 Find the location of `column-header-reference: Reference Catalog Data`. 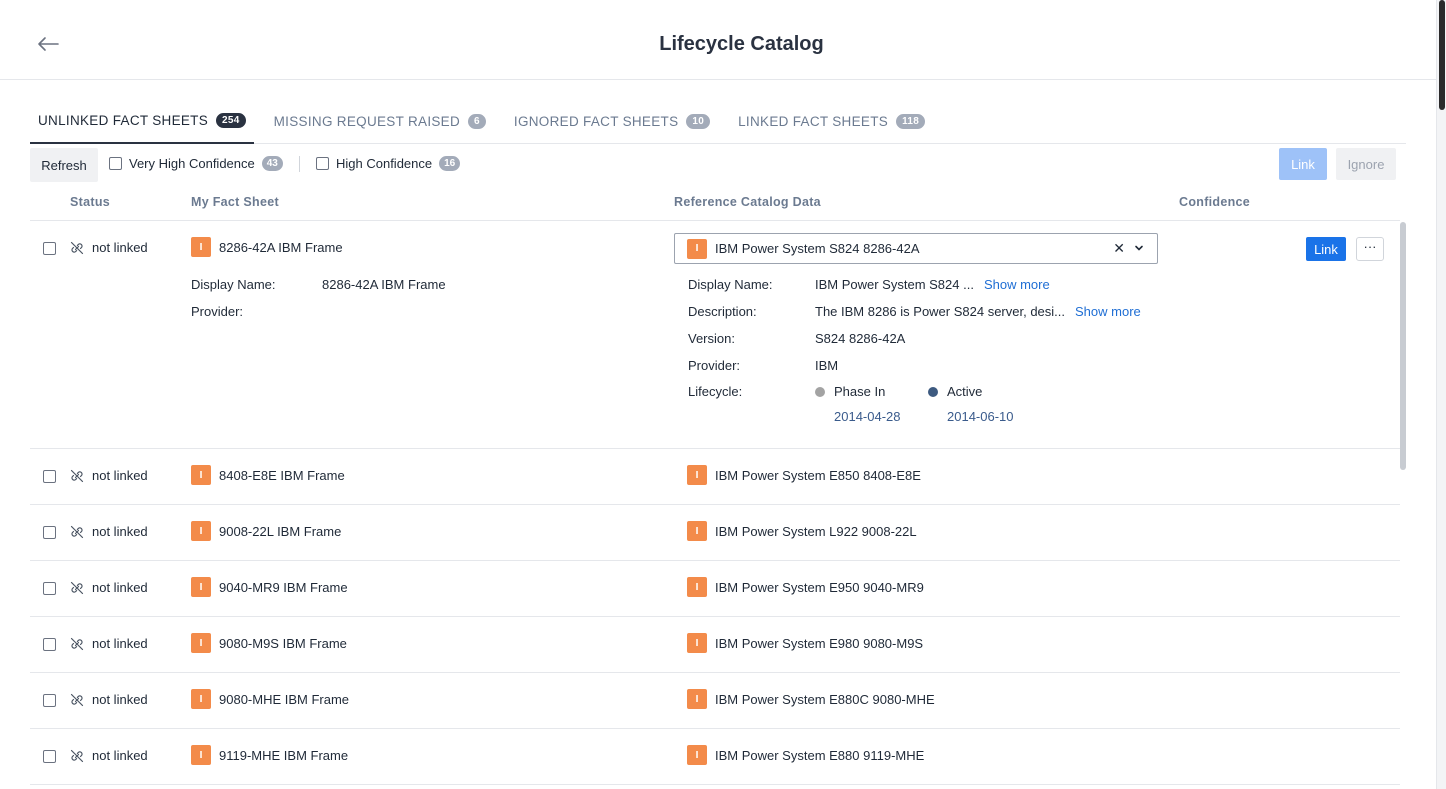

column-header-reference: Reference Catalog Data is located at coordinates (747, 202).